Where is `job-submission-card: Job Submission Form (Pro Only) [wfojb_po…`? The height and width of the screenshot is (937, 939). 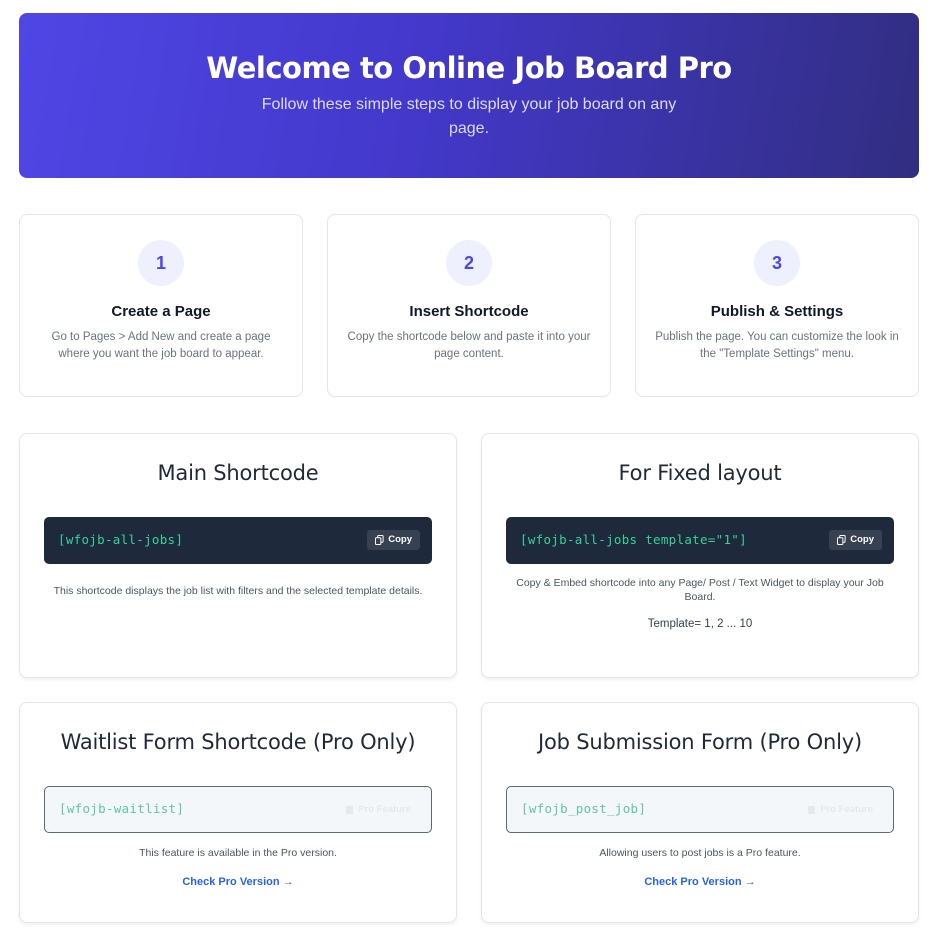 job-submission-card: Job Submission Form (Pro Only) [wfojb_po… is located at coordinates (700, 812).